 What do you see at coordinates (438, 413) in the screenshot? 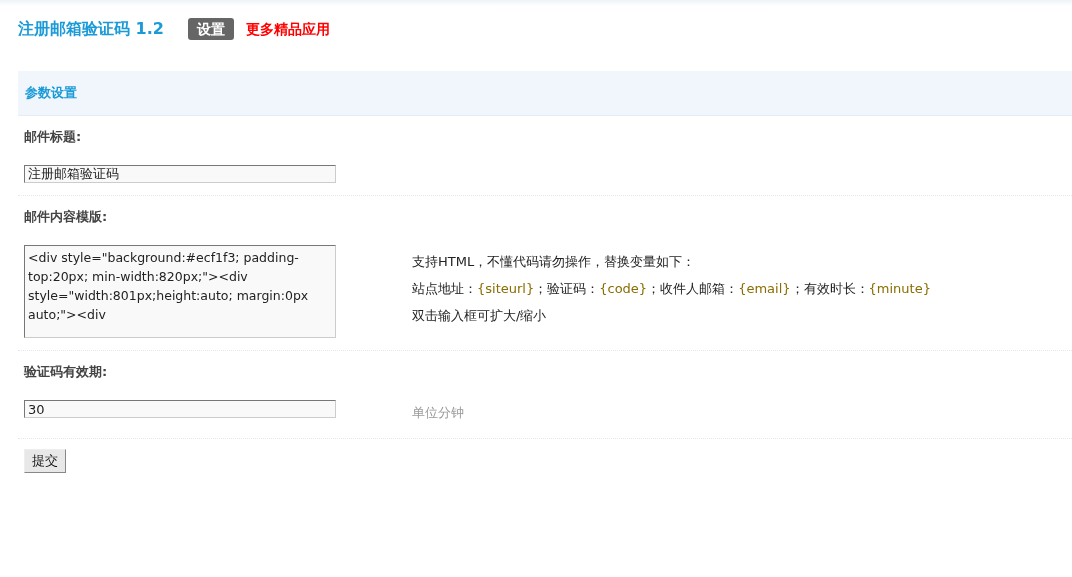
I see `unit-note: 单位分钟` at bounding box center [438, 413].